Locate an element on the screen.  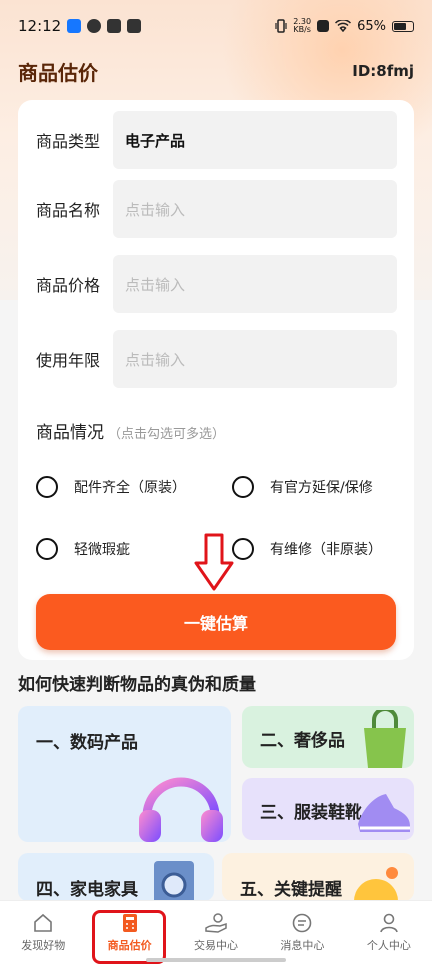
page-title: 商品估价 is located at coordinates (58, 72).